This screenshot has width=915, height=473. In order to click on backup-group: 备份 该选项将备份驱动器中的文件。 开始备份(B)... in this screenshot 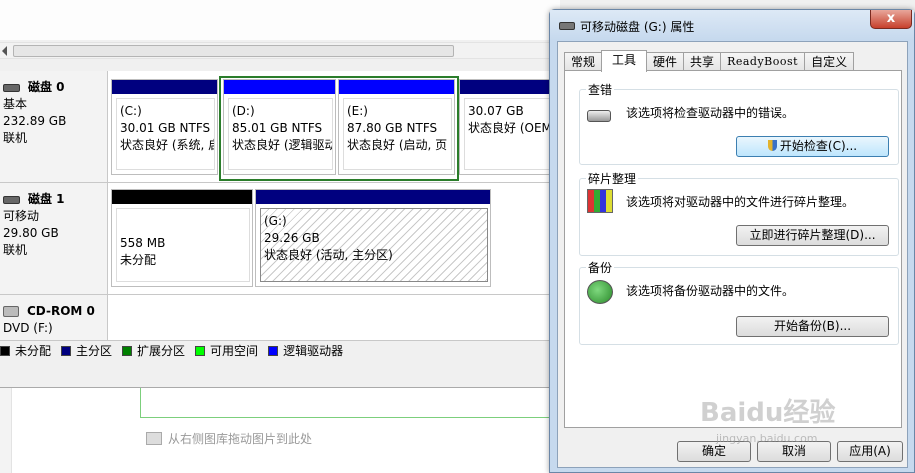, I will do `click(739, 302)`.